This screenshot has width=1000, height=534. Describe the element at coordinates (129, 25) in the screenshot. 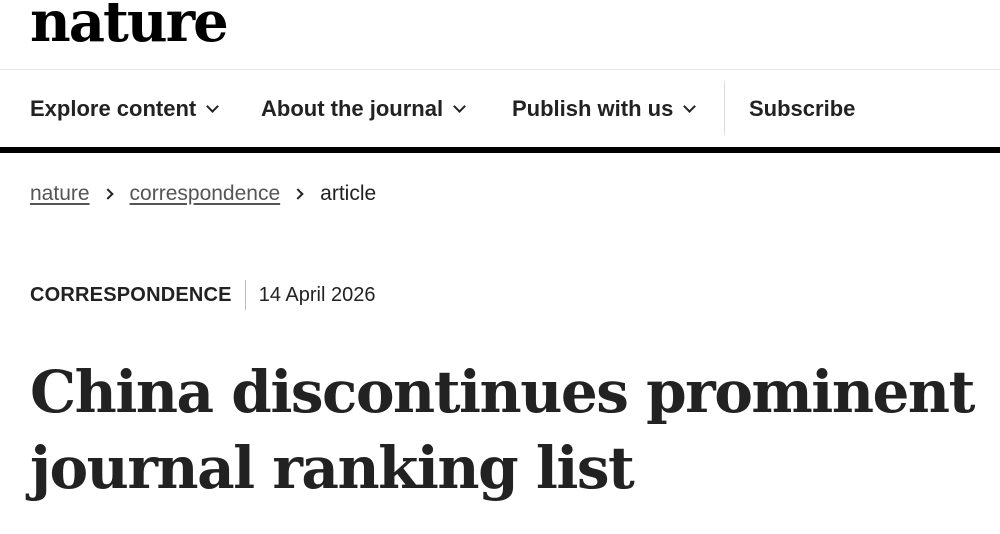

I see `nature-logo: nature` at that location.